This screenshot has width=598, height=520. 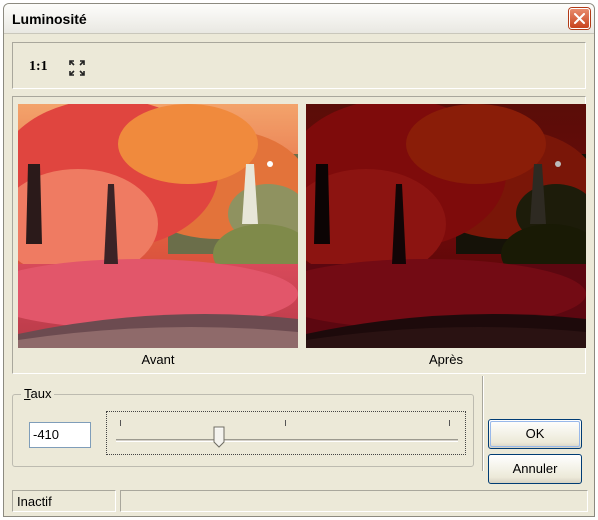 What do you see at coordinates (158, 359) in the screenshot?
I see `before-caption: Avant` at bounding box center [158, 359].